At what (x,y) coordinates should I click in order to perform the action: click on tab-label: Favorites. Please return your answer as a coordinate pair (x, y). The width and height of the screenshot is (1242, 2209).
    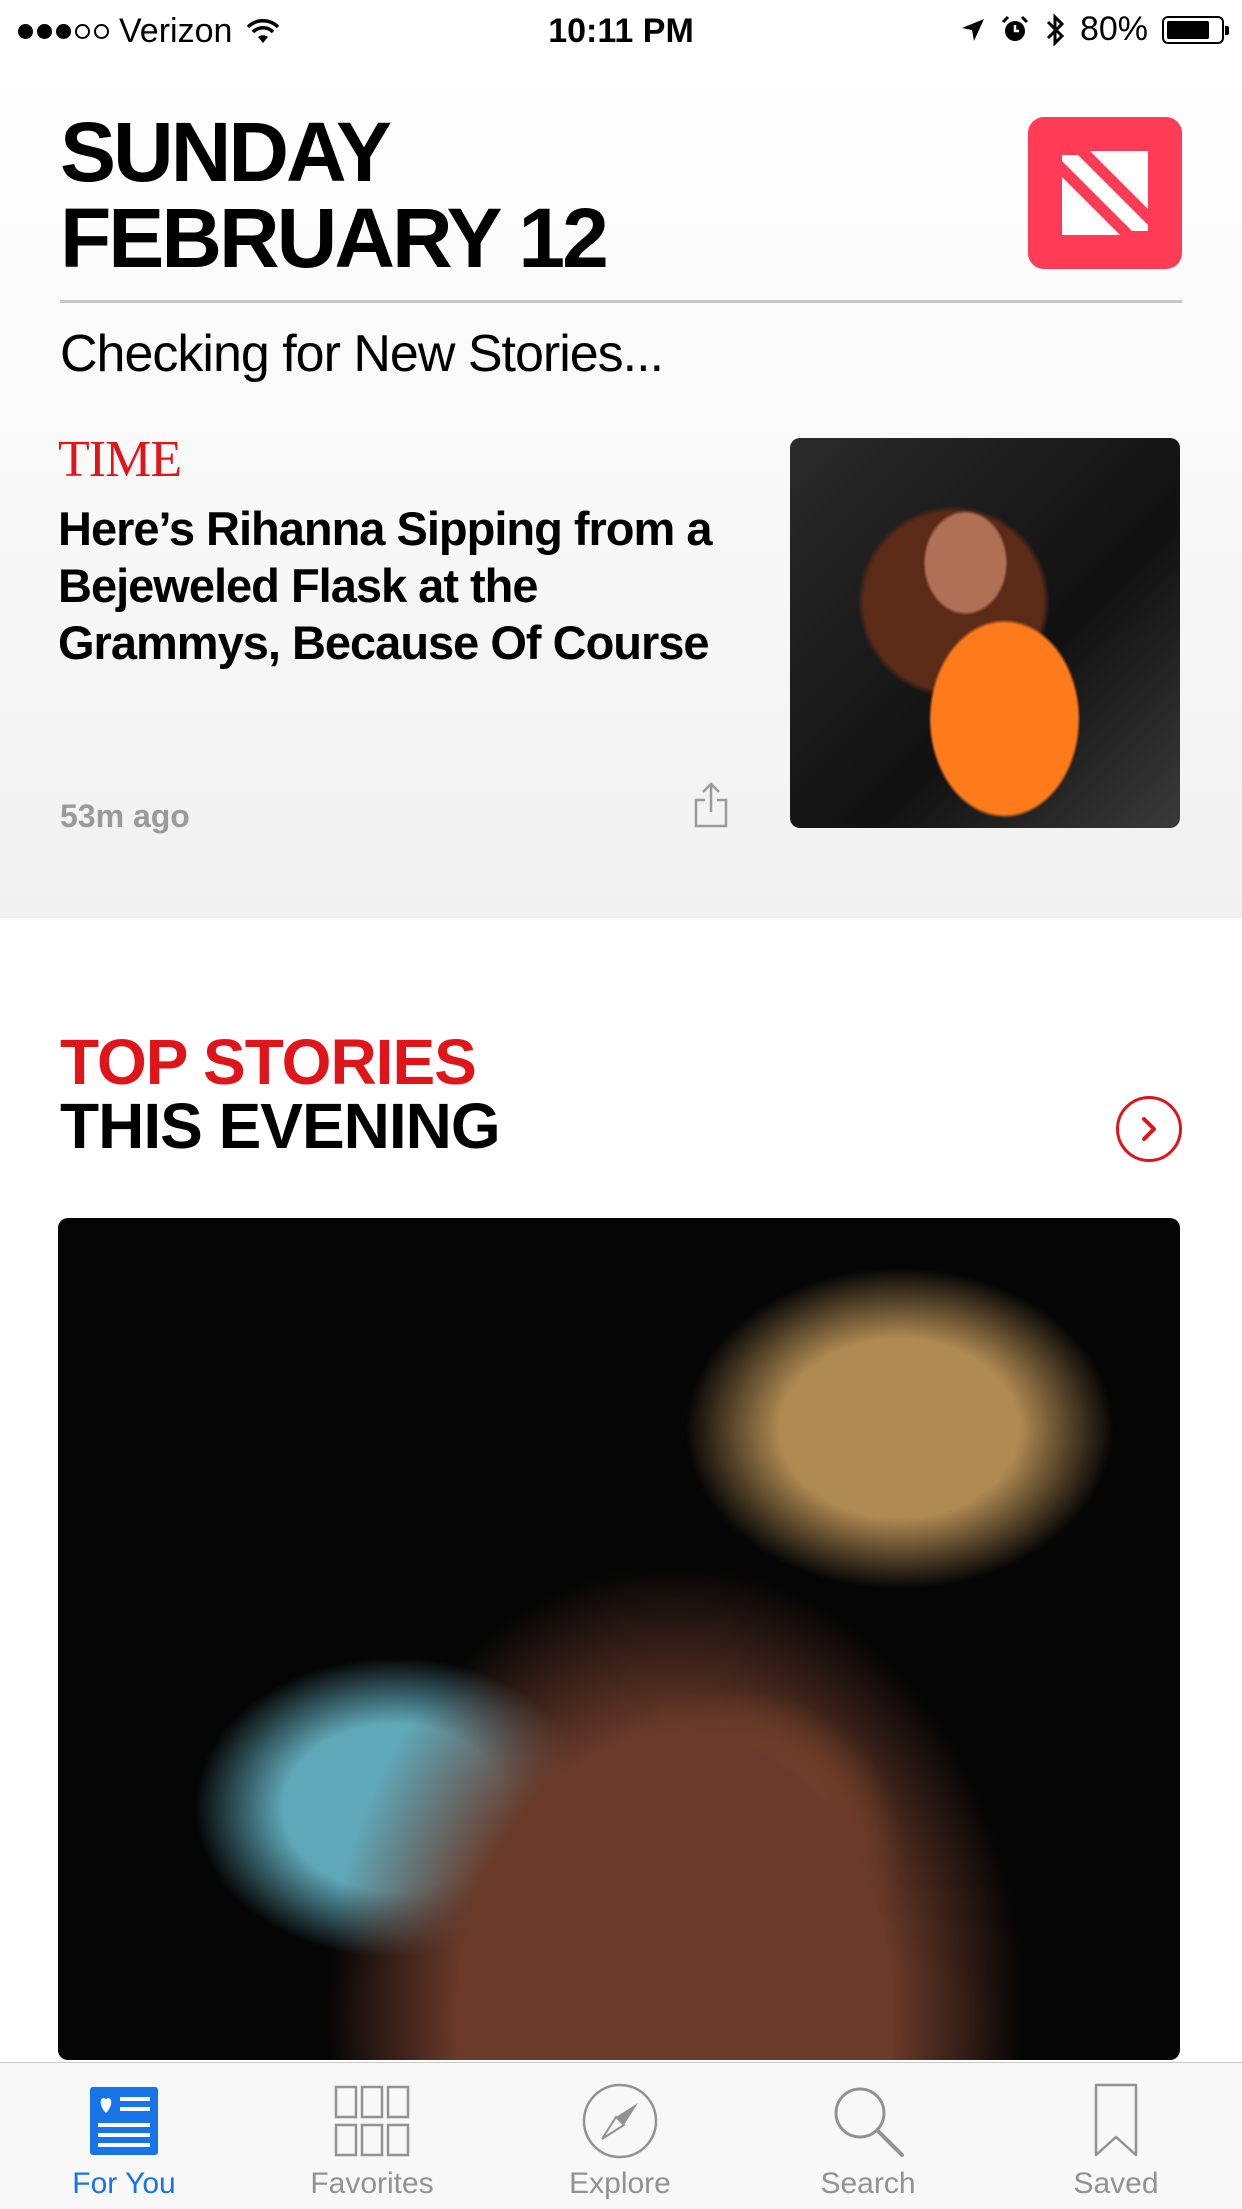
    Looking at the image, I should click on (372, 2183).